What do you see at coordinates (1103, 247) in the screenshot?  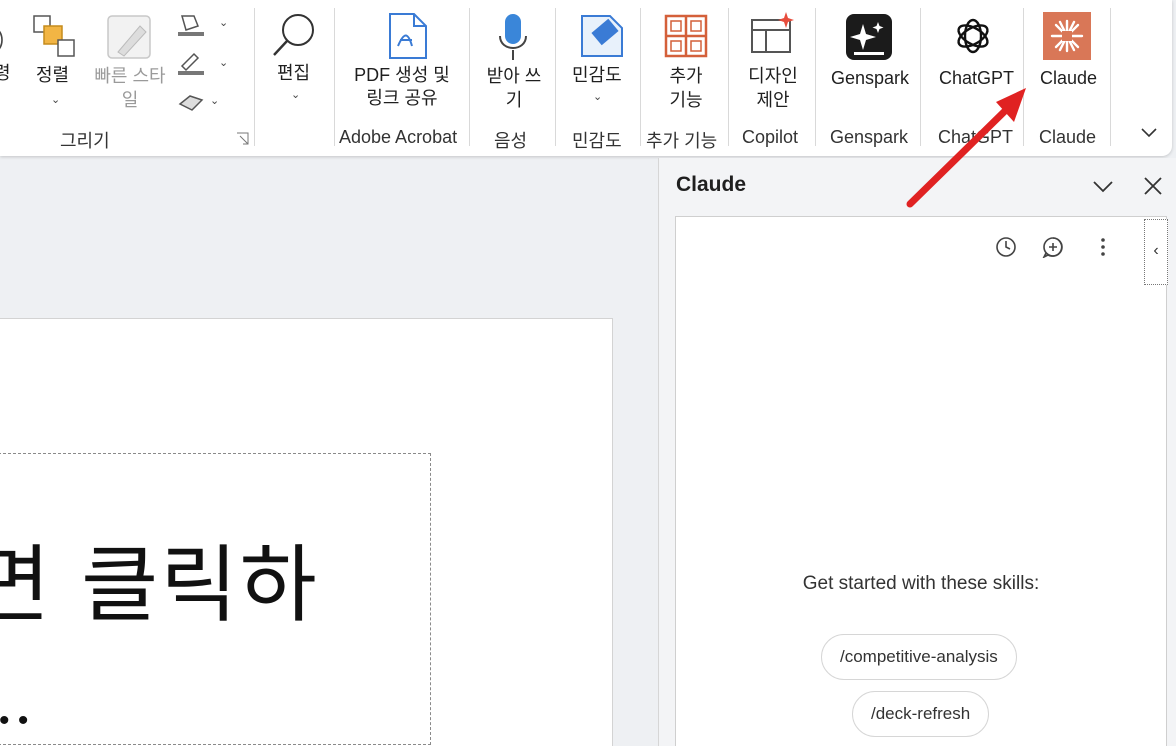 I see `more-options-icon` at bounding box center [1103, 247].